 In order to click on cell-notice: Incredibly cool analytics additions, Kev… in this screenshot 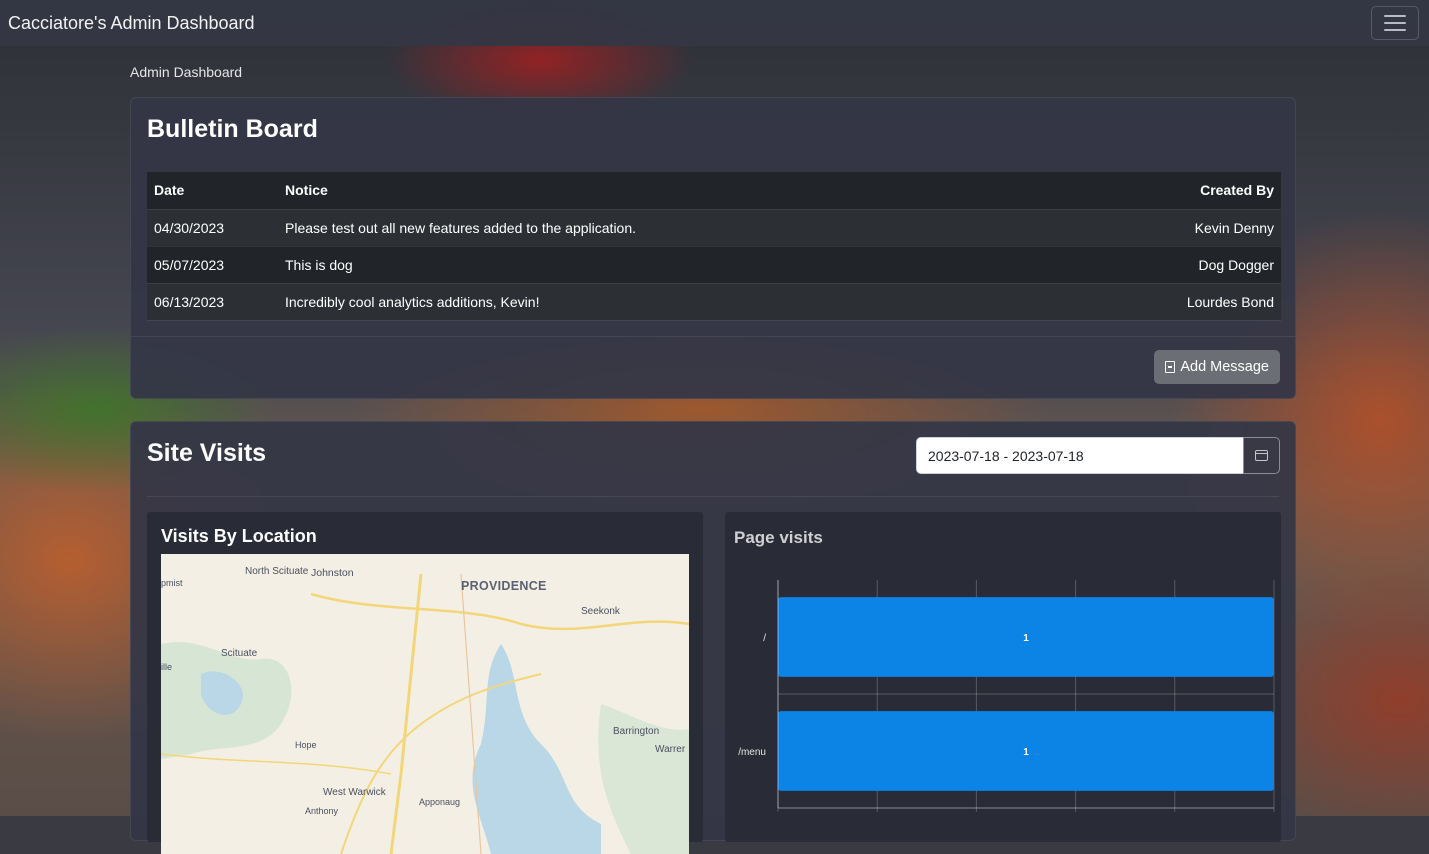, I will do `click(671, 302)`.